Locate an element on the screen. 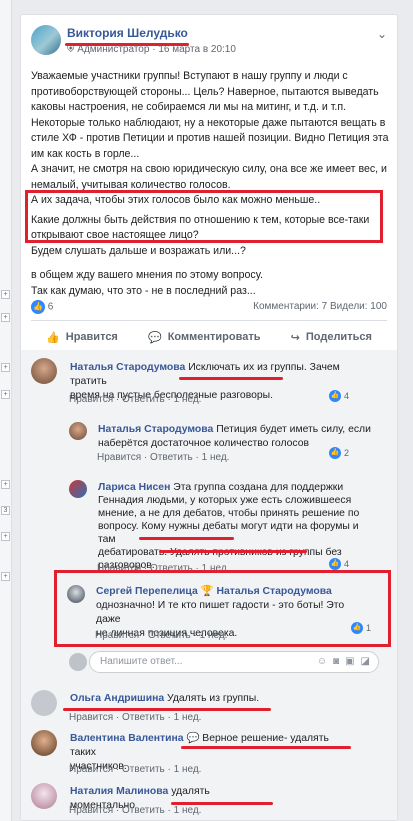 The height and width of the screenshot is (821, 413). comment-text: Эта группа создана для поддержки is located at coordinates (258, 487).